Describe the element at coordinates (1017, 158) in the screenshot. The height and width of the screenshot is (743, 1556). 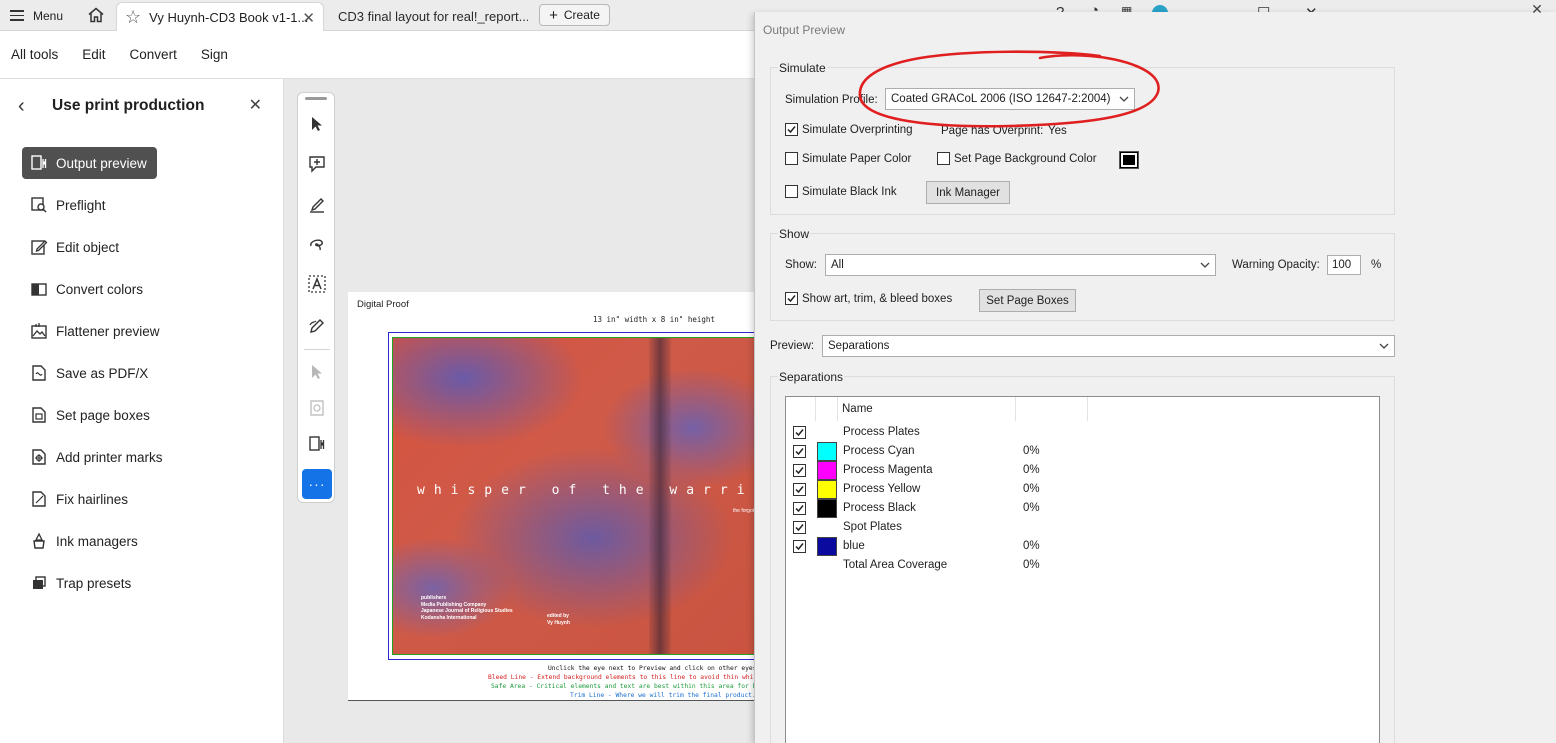
I see `page-background-color-checkbox: Set Page Background Color` at that location.